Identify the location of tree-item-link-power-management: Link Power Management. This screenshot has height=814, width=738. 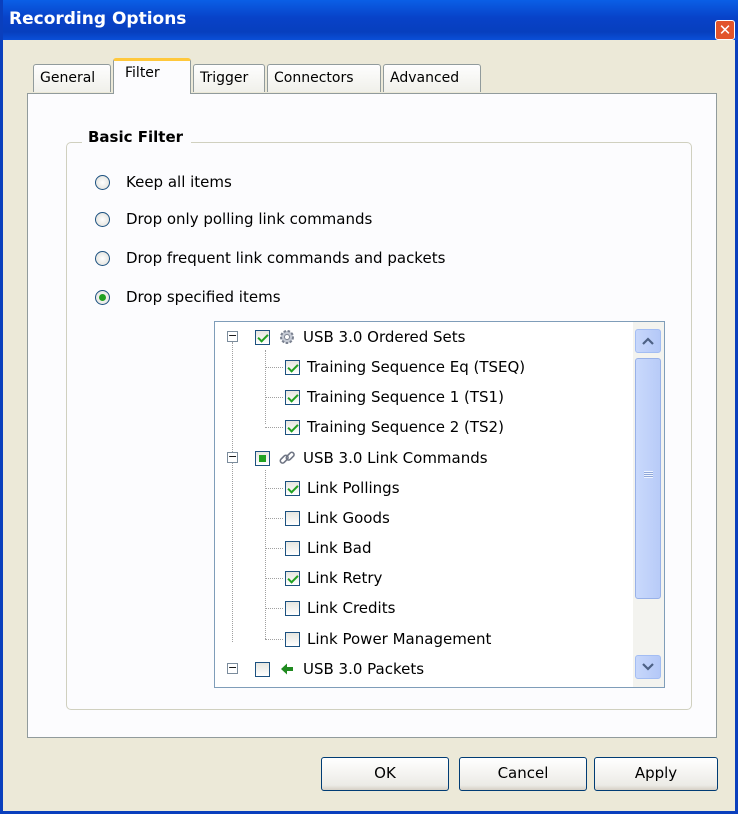
(388, 639).